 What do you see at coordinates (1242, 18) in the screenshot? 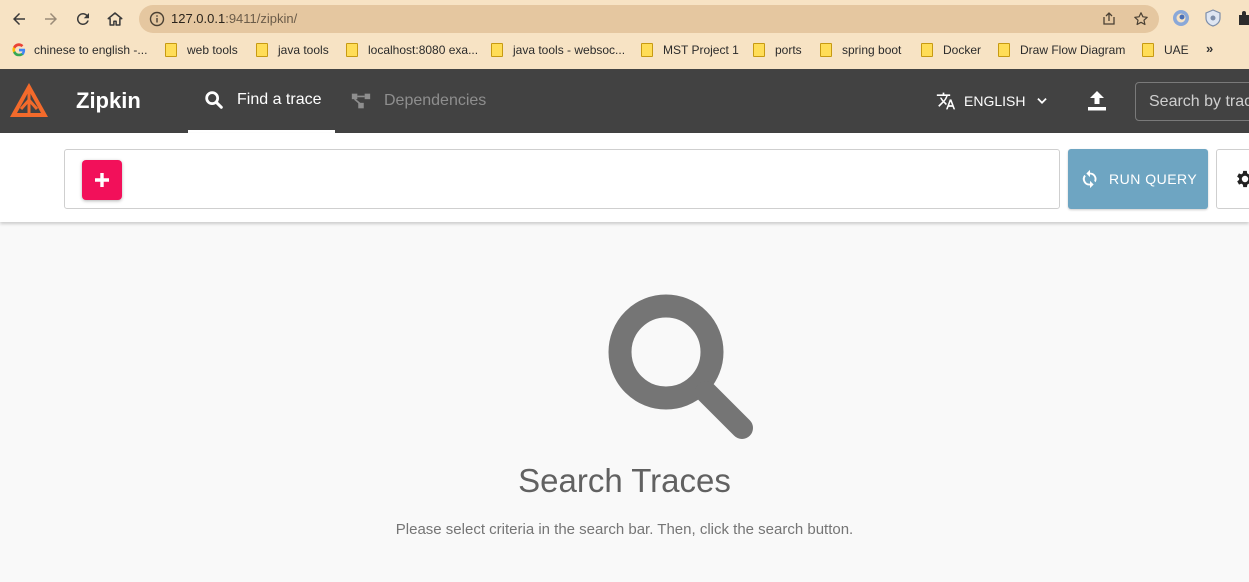
I see `puzzle-icon` at bounding box center [1242, 18].